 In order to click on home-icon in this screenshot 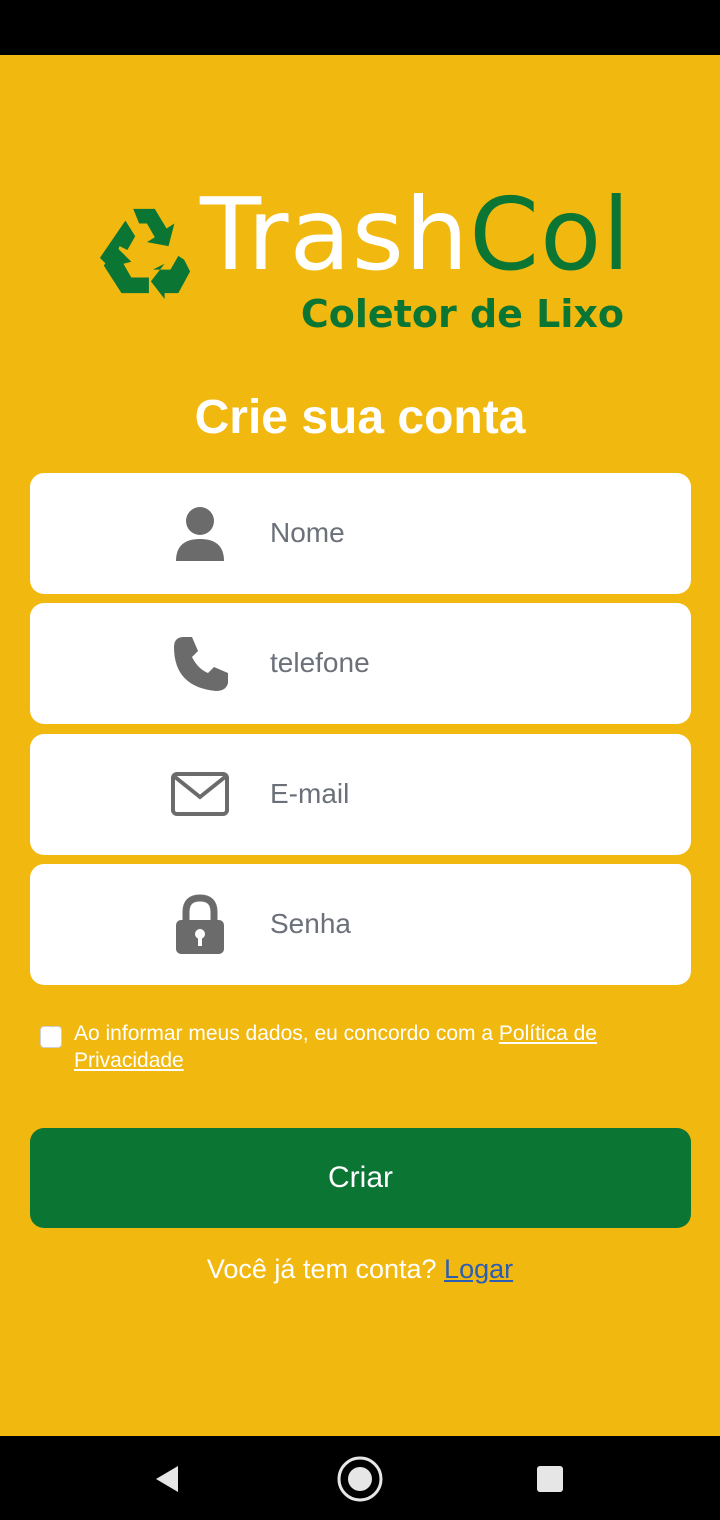, I will do `click(360, 1479)`.